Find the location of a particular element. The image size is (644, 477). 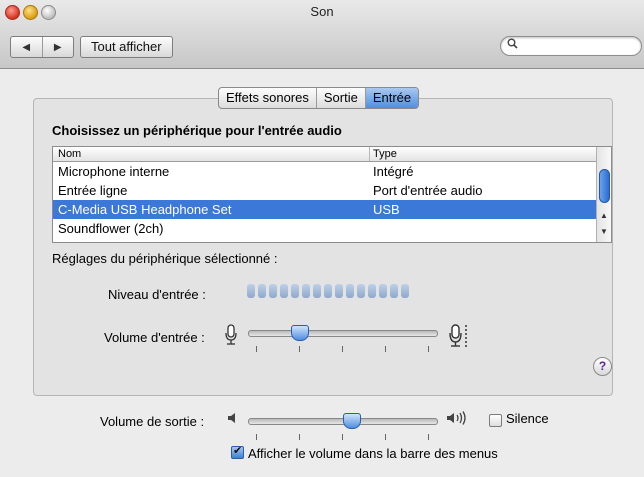

show-all-button: Tout afficher is located at coordinates (126, 47).